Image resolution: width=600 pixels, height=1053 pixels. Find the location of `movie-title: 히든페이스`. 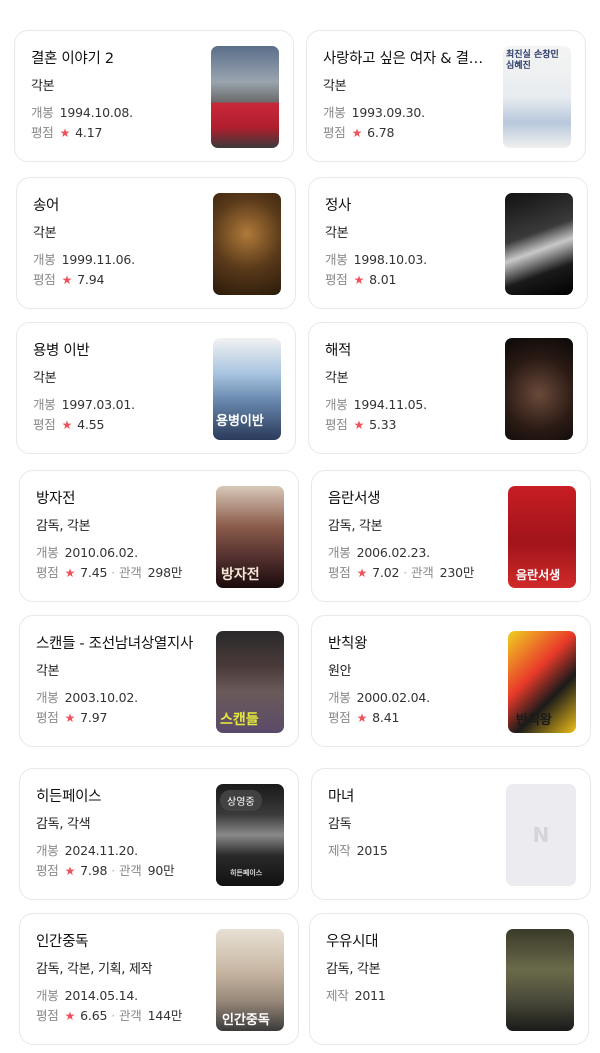

movie-title: 히든페이스 is located at coordinates (120, 795).